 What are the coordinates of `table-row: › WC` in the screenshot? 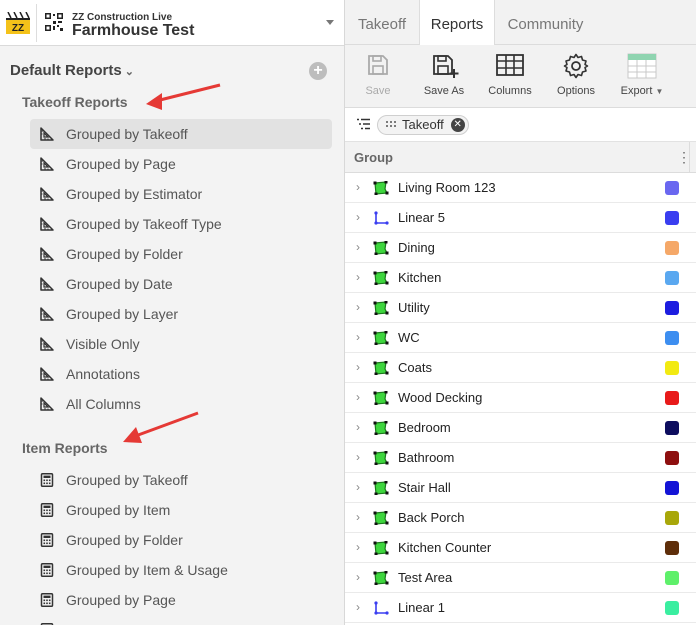 It's located at (520, 338).